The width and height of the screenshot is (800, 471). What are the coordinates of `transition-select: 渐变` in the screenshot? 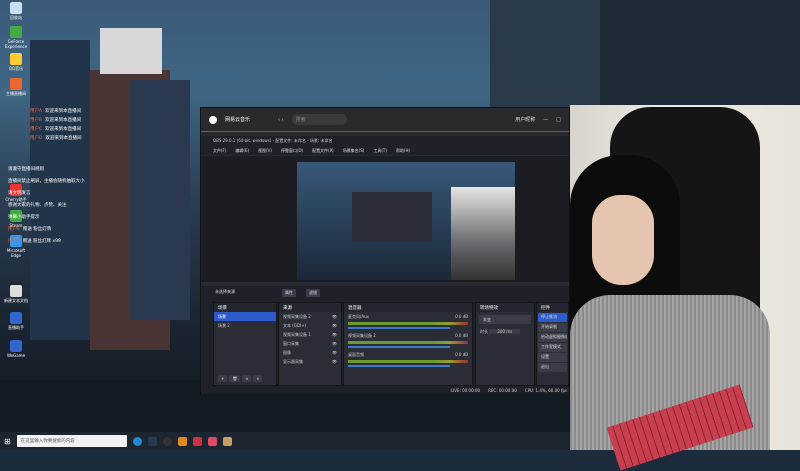 It's located at (505, 319).